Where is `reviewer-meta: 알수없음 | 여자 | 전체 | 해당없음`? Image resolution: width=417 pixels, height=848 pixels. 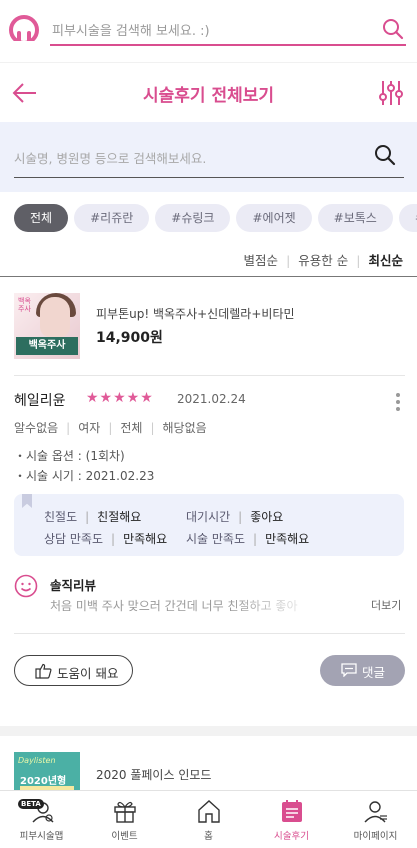
reviewer-meta: 알수없음 | 여자 | 전체 | 해당없음 is located at coordinates (110, 428).